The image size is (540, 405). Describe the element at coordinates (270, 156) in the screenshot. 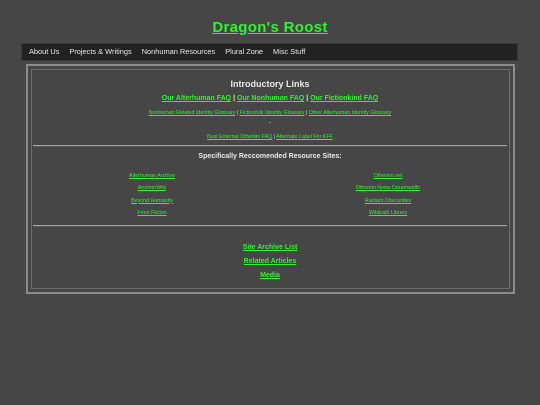

I see `resources-heading: Specifically Reccomended Resource Sites:` at that location.